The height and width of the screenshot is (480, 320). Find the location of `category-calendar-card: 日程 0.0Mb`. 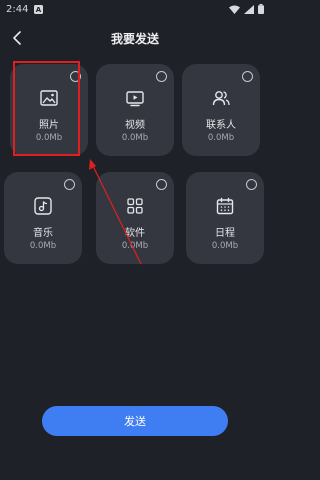

category-calendar-card: 日程 0.0Mb is located at coordinates (225, 218).